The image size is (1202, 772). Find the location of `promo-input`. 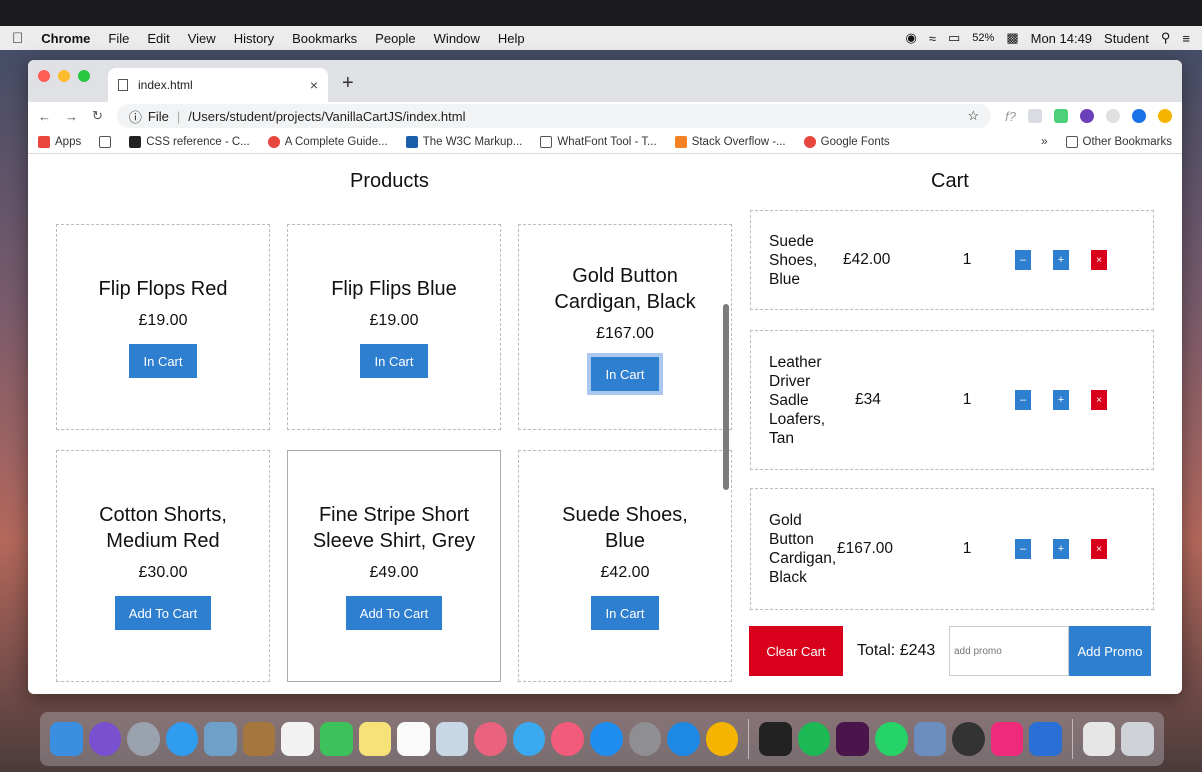

promo-input is located at coordinates (1009, 651).